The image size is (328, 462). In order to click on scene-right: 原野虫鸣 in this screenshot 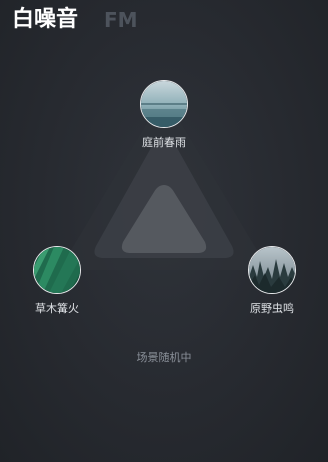, I will do `click(272, 281)`.